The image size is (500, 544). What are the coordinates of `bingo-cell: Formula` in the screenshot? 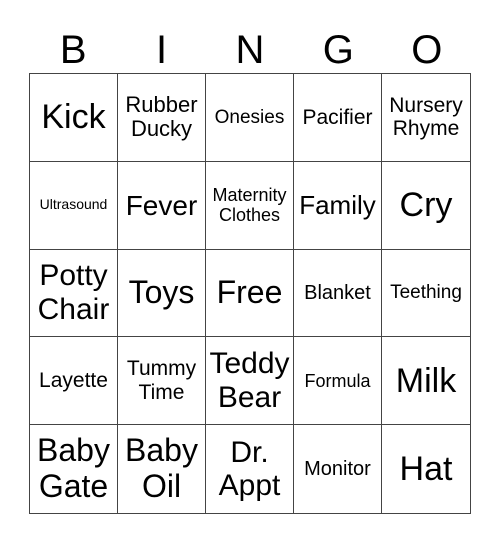 It's located at (338, 381).